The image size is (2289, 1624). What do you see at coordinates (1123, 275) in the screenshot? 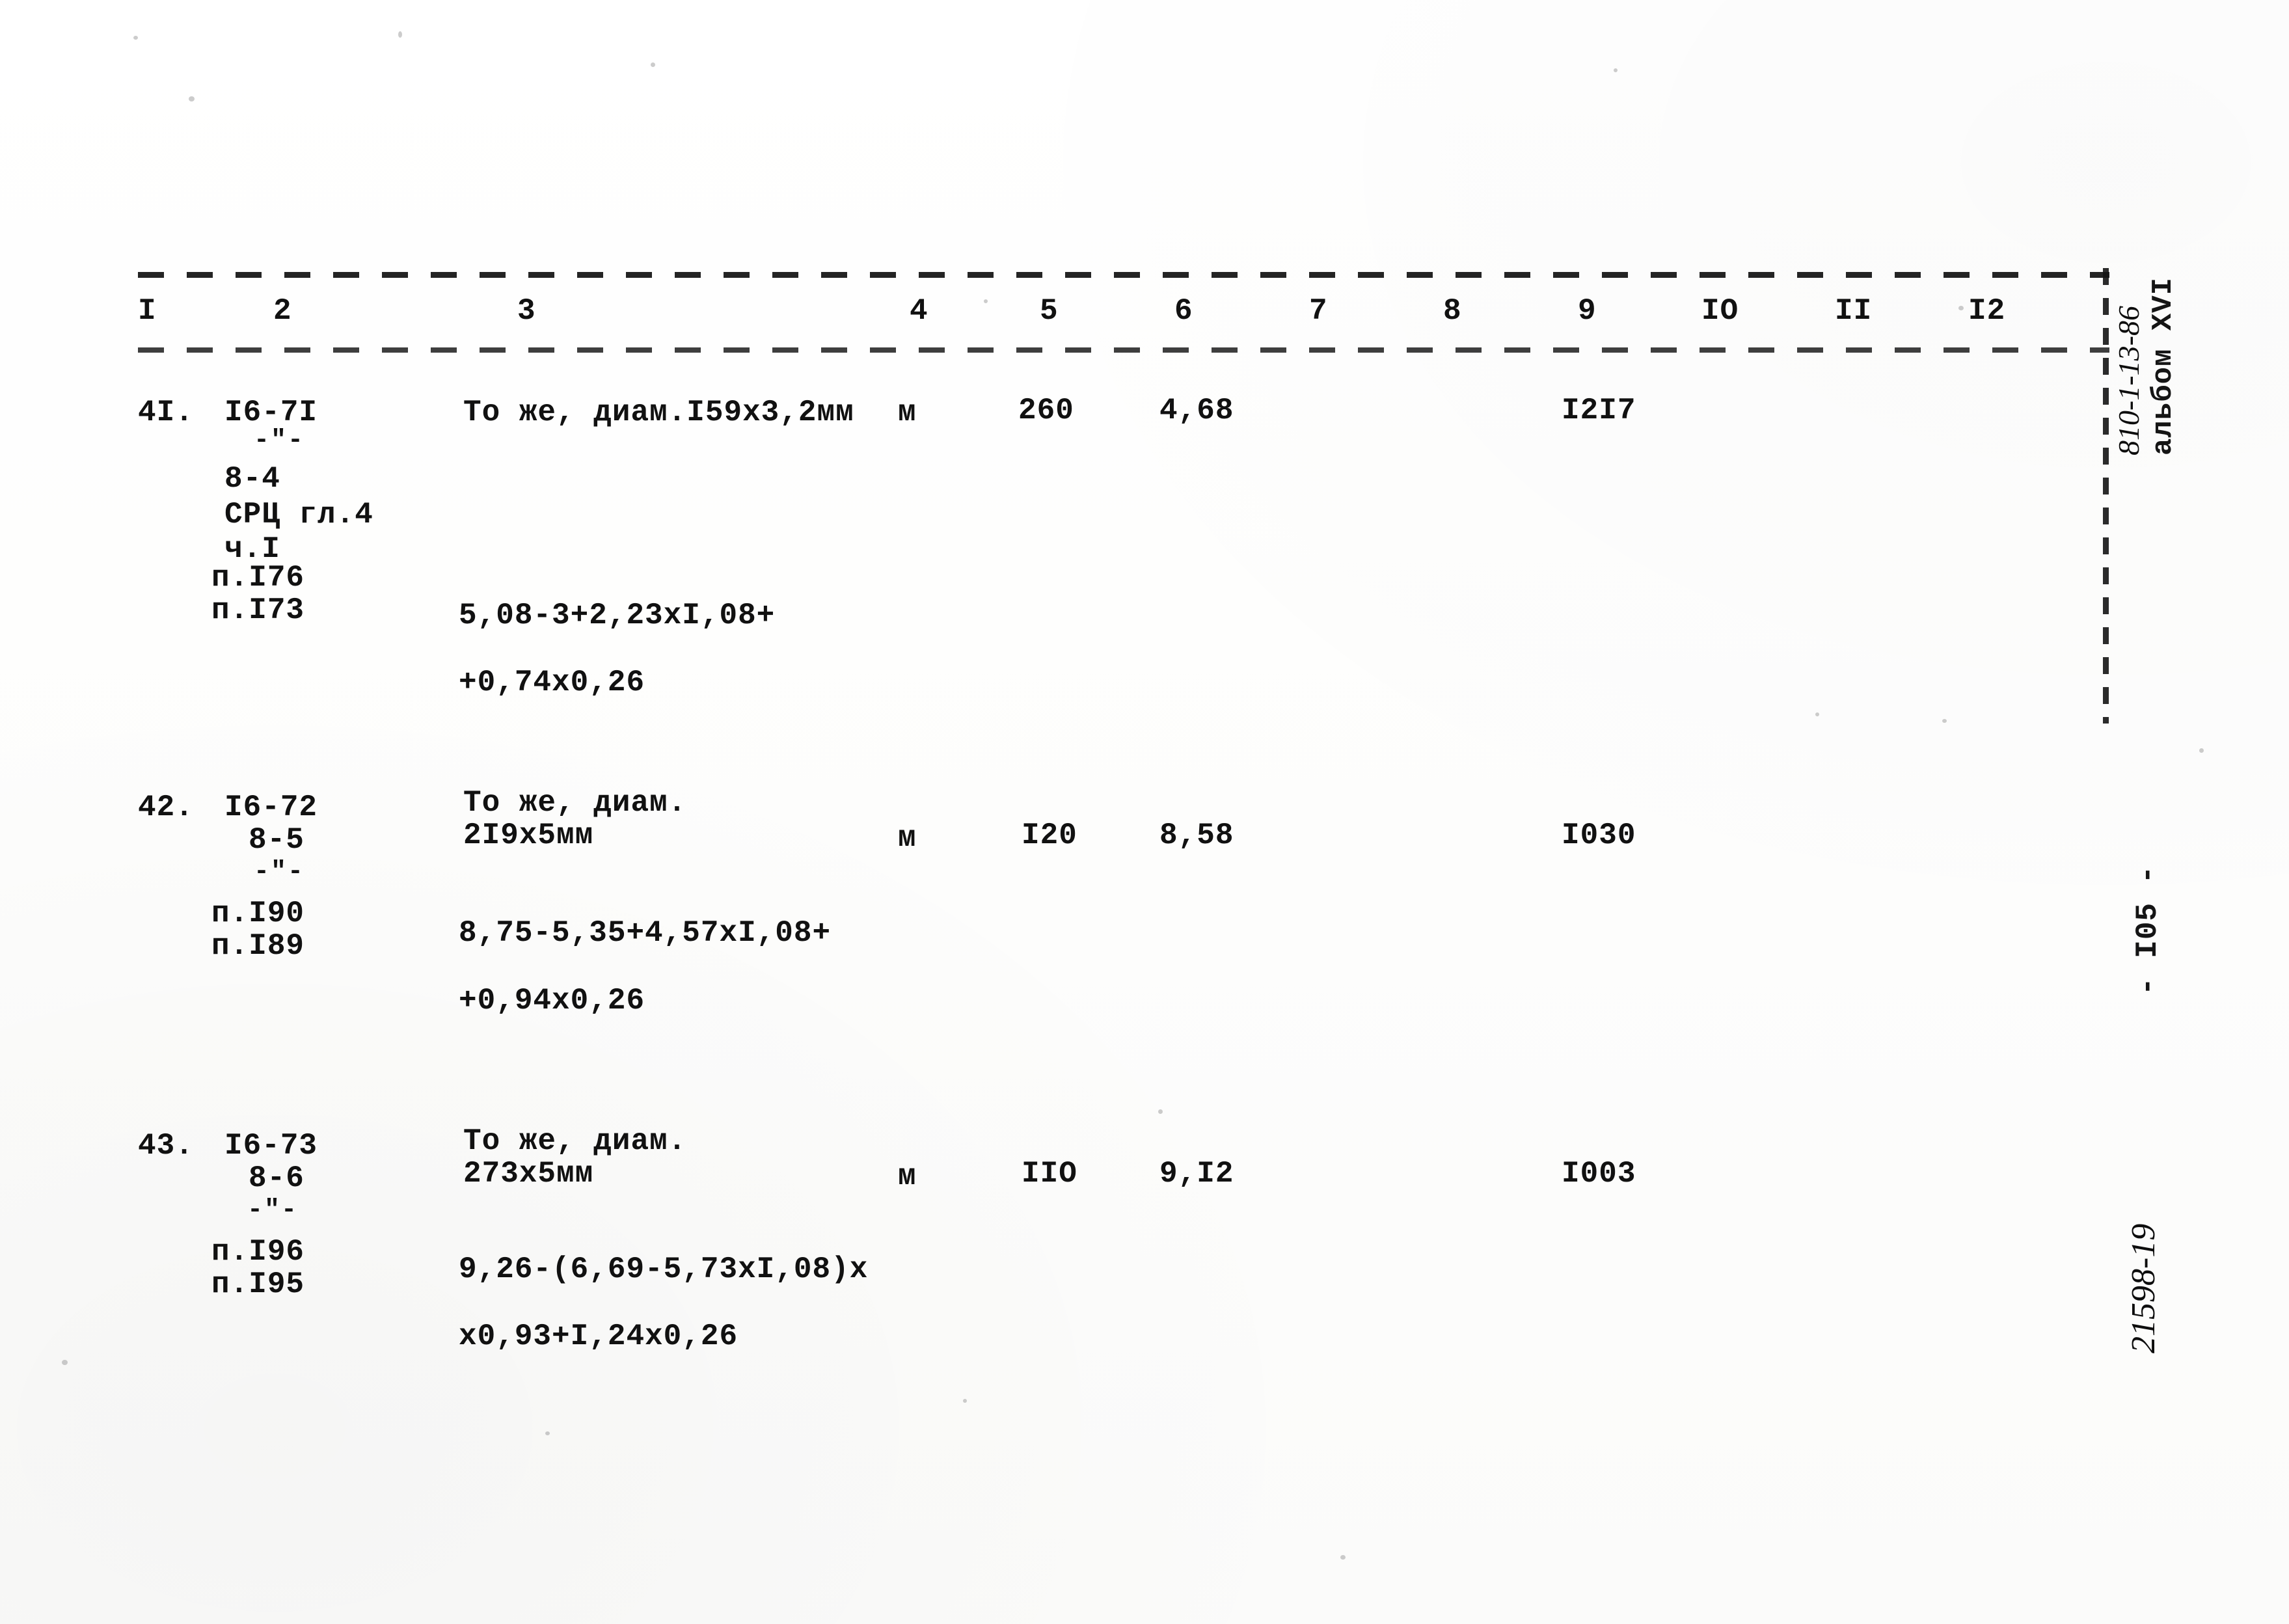
I see `table-top-rule` at bounding box center [1123, 275].